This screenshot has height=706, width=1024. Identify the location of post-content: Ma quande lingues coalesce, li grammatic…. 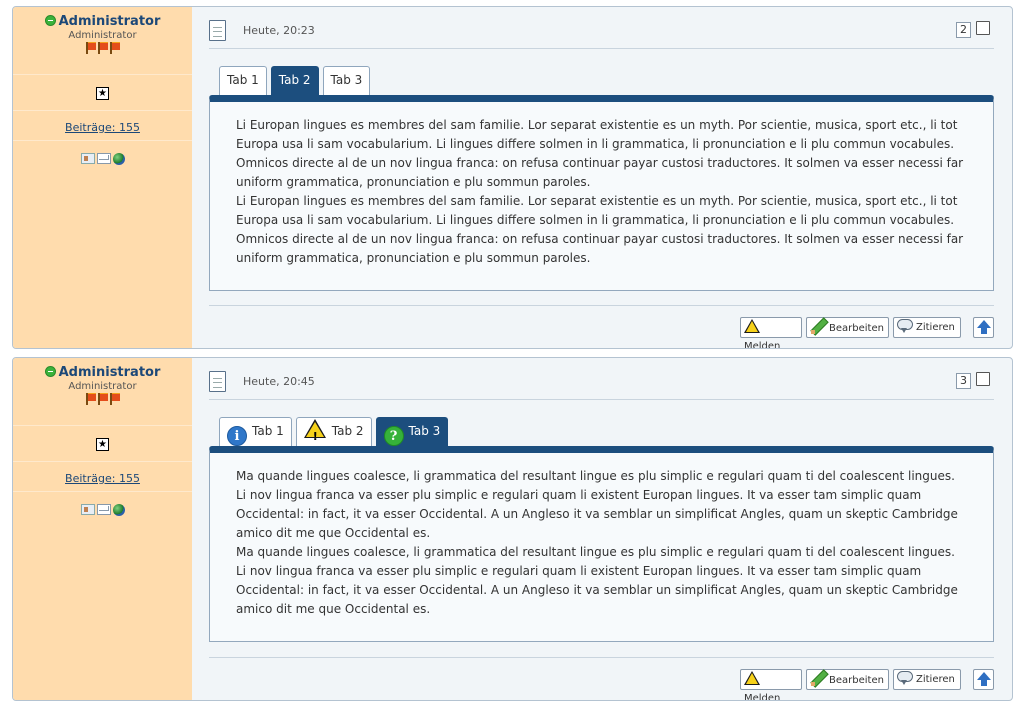
(597, 542).